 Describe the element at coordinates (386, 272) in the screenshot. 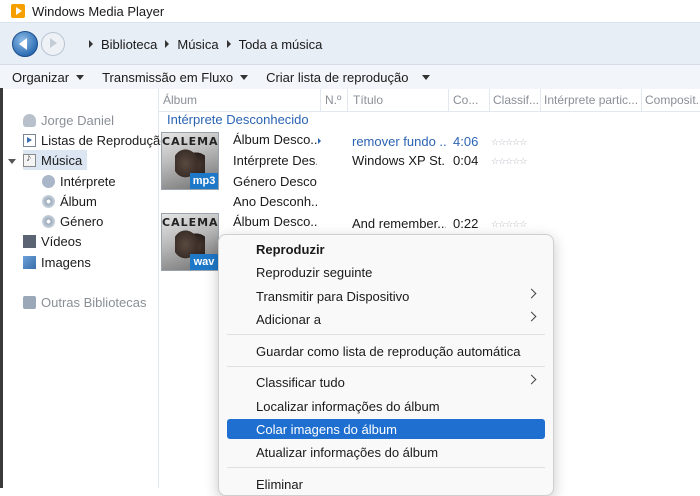

I see `menu-item-play-next: Reproduzir seguinte` at that location.